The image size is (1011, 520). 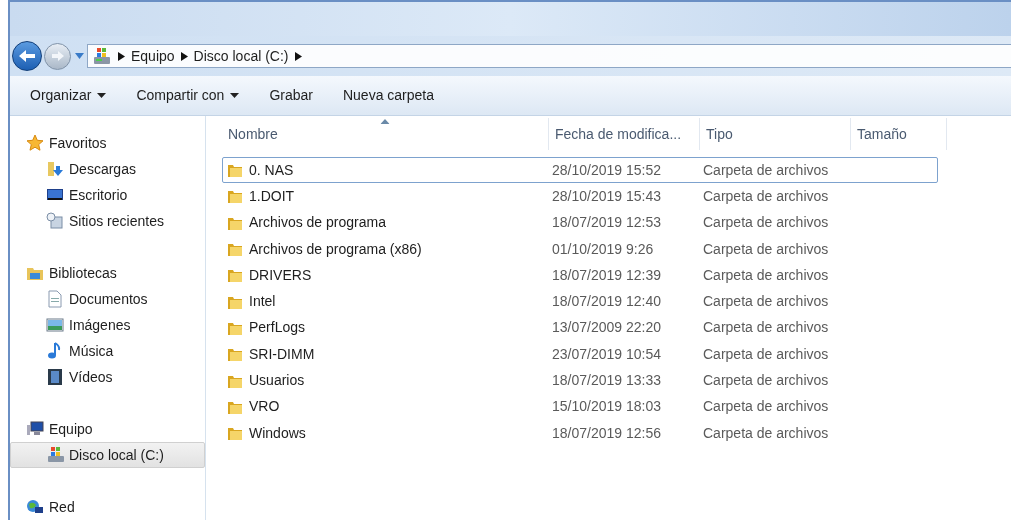 I want to click on column-header: Tamaño, so click(x=899, y=134).